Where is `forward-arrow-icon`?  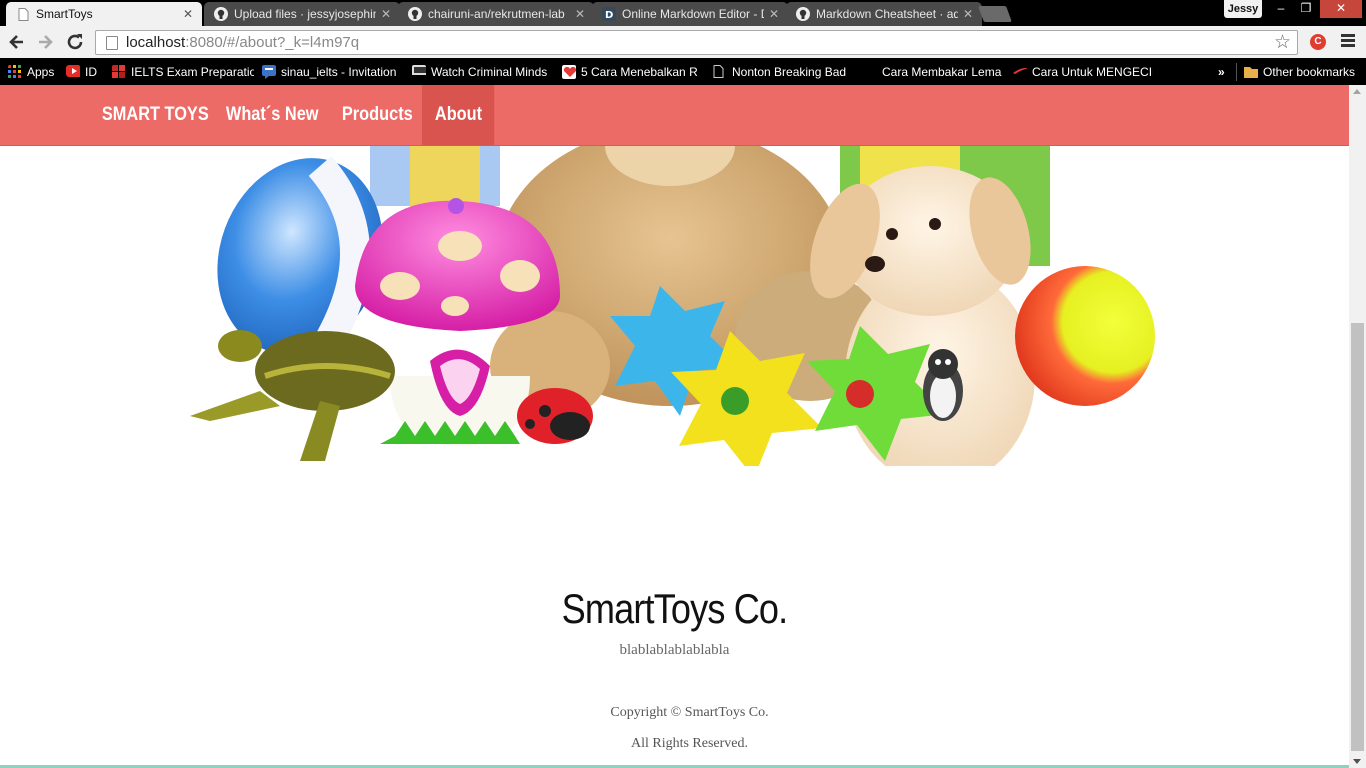
forward-arrow-icon is located at coordinates (46, 42).